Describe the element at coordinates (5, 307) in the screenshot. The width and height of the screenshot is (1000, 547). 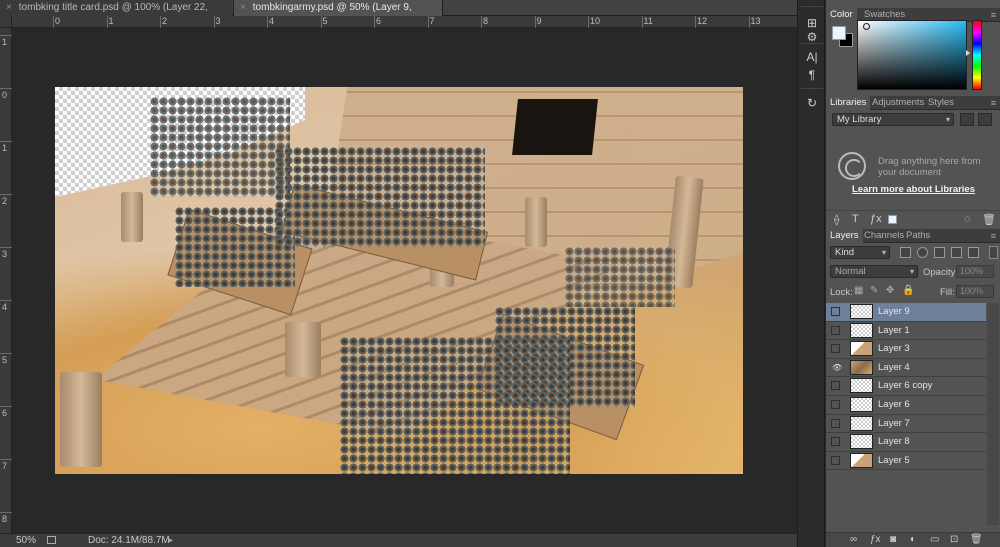
I see `ruler-label: 4` at that location.